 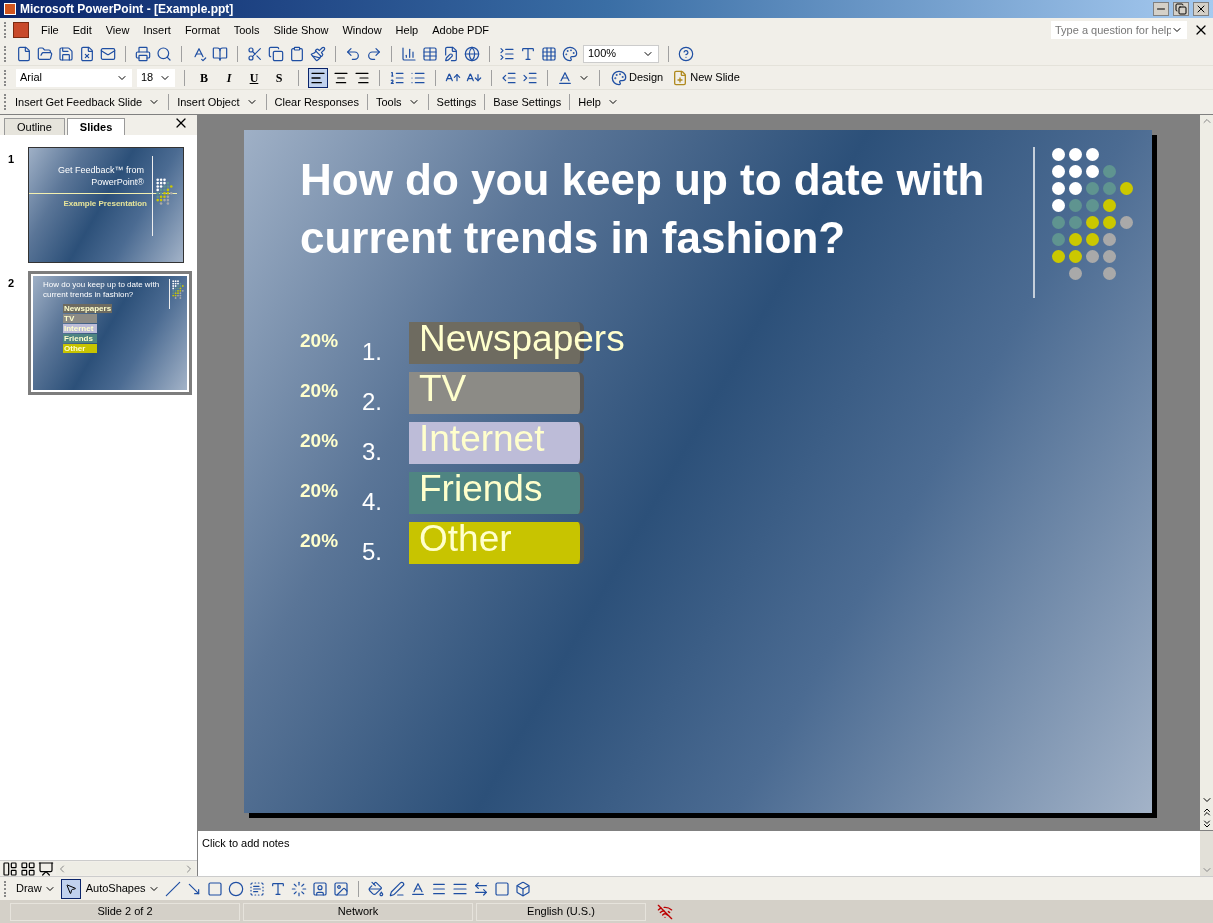 What do you see at coordinates (214, 888) in the screenshot?
I see `rectangle-icon` at bounding box center [214, 888].